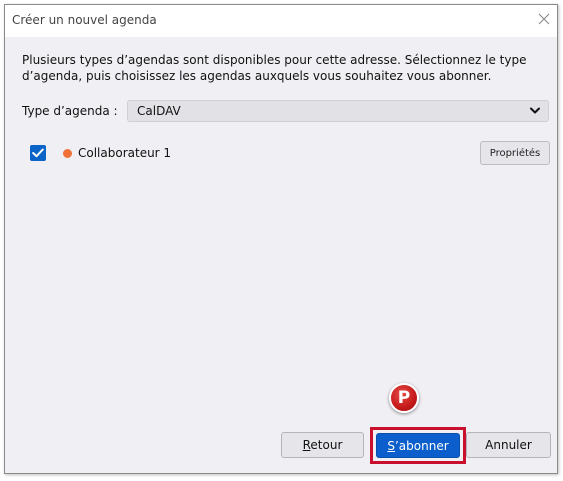 The height and width of the screenshot is (481, 563). I want to click on calendar-type-select: CalDAV, so click(338, 111).